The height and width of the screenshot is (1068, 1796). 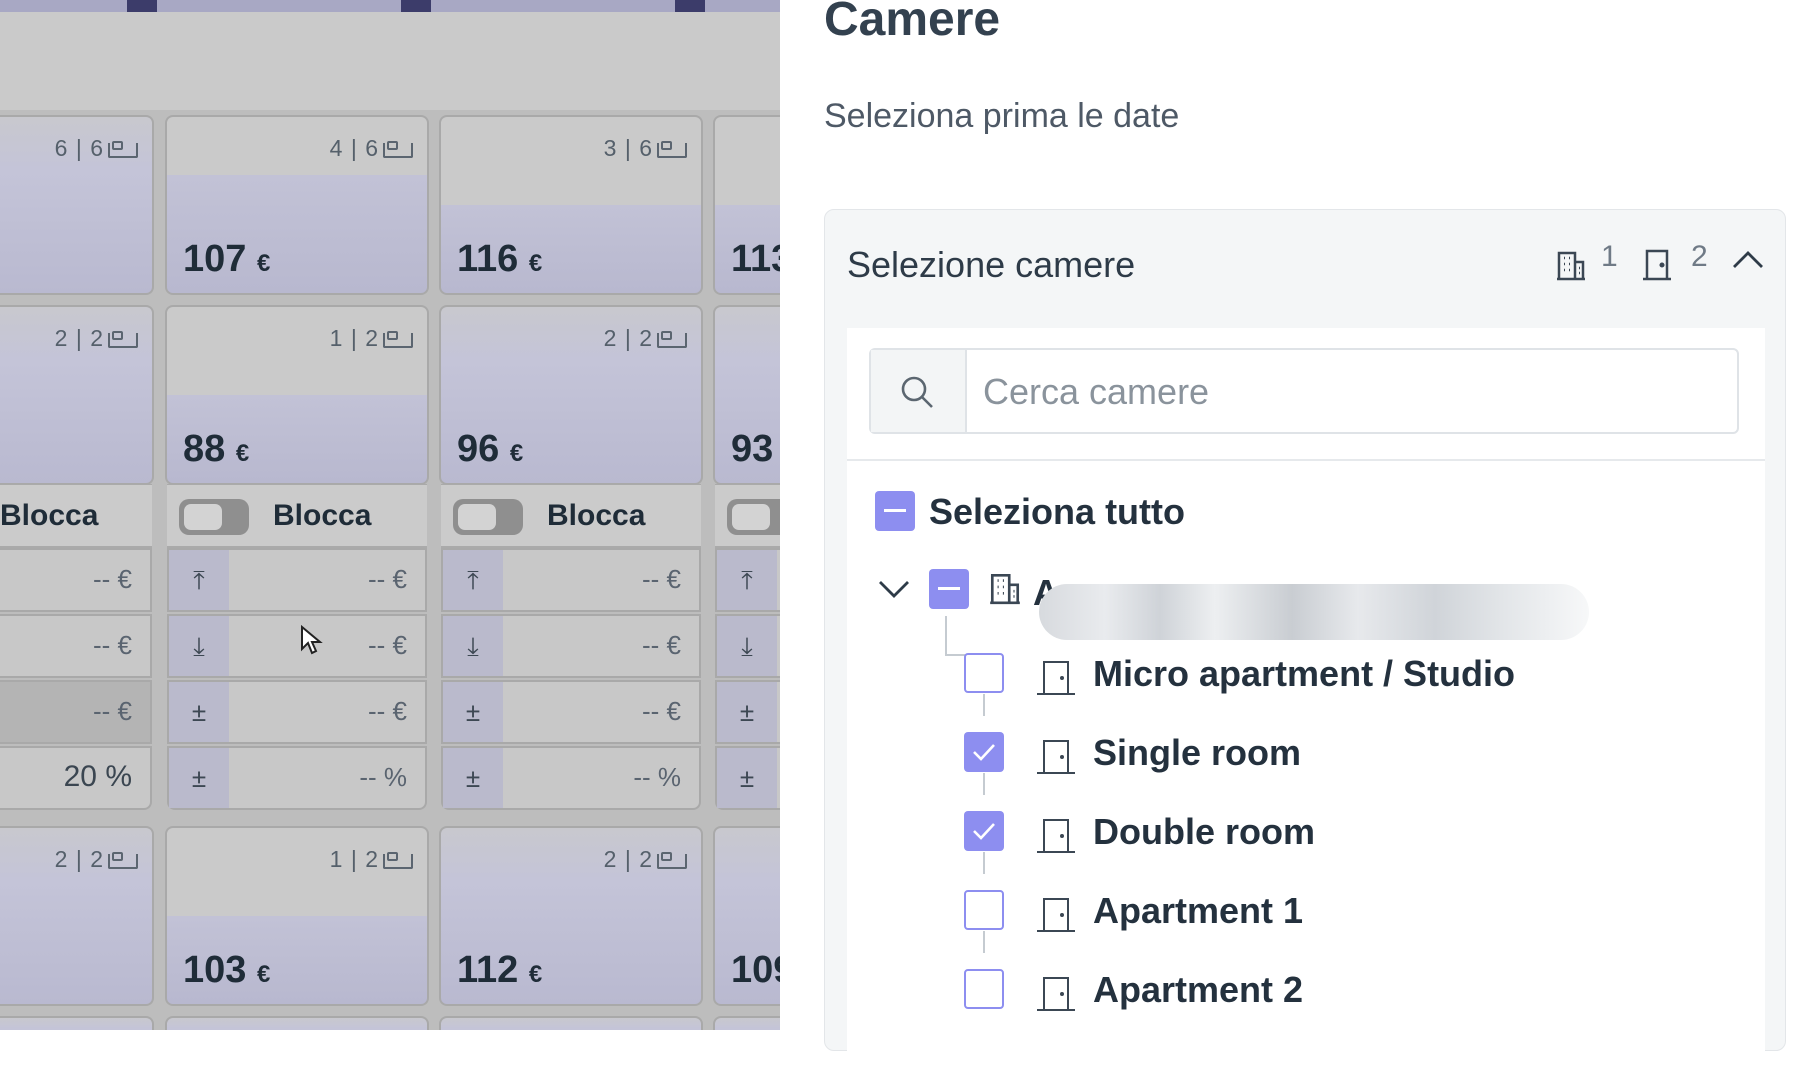 I want to click on block-row: Blocca, so click(x=76, y=516).